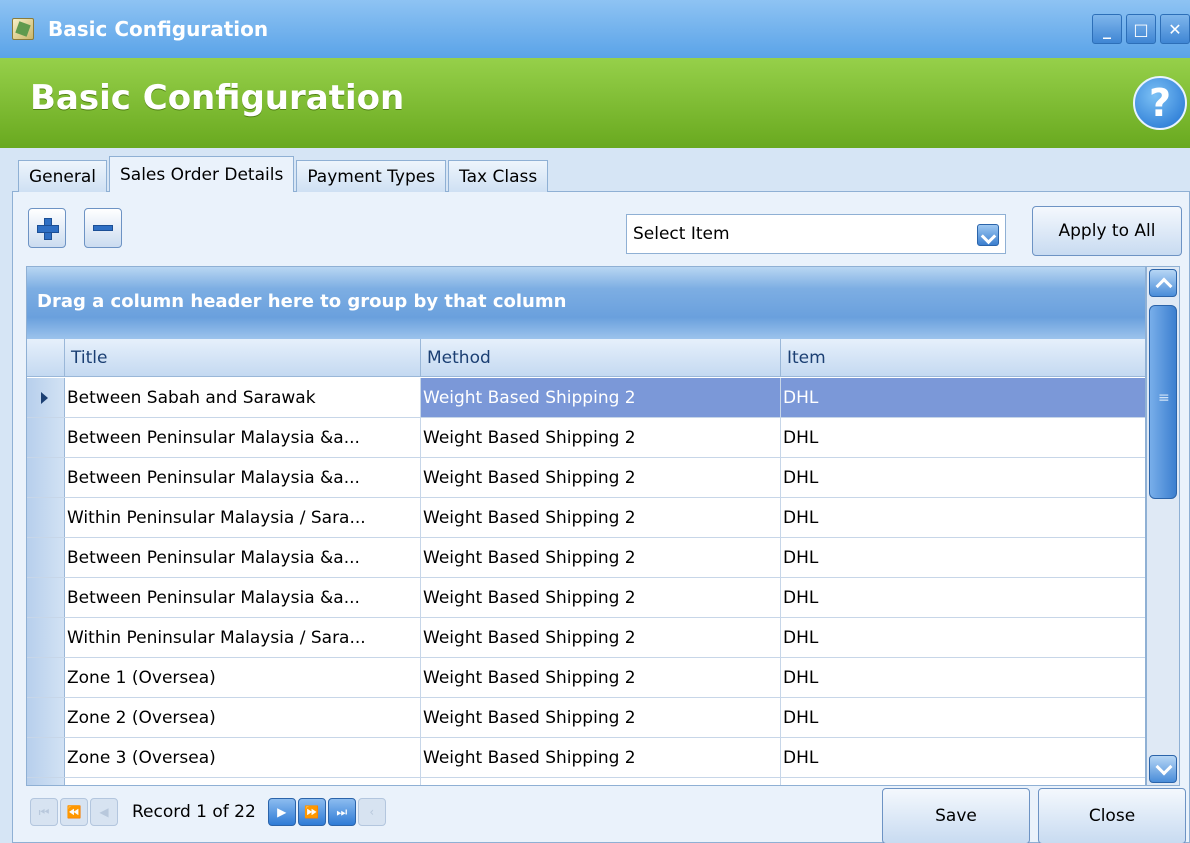 The width and height of the screenshot is (1190, 843). What do you see at coordinates (595, 29) in the screenshot?
I see `window-titlebar: Basic Configuration _ □ ✕` at bounding box center [595, 29].